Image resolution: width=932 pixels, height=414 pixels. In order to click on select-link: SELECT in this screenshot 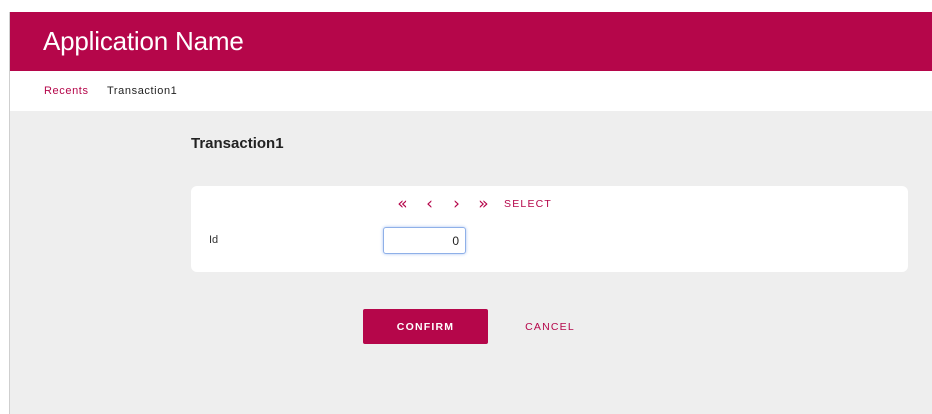, I will do `click(528, 204)`.